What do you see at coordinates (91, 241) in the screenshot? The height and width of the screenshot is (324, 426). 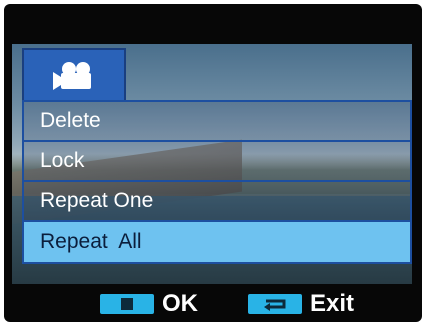 I see `menu-item-label: Repeat All` at bounding box center [91, 241].